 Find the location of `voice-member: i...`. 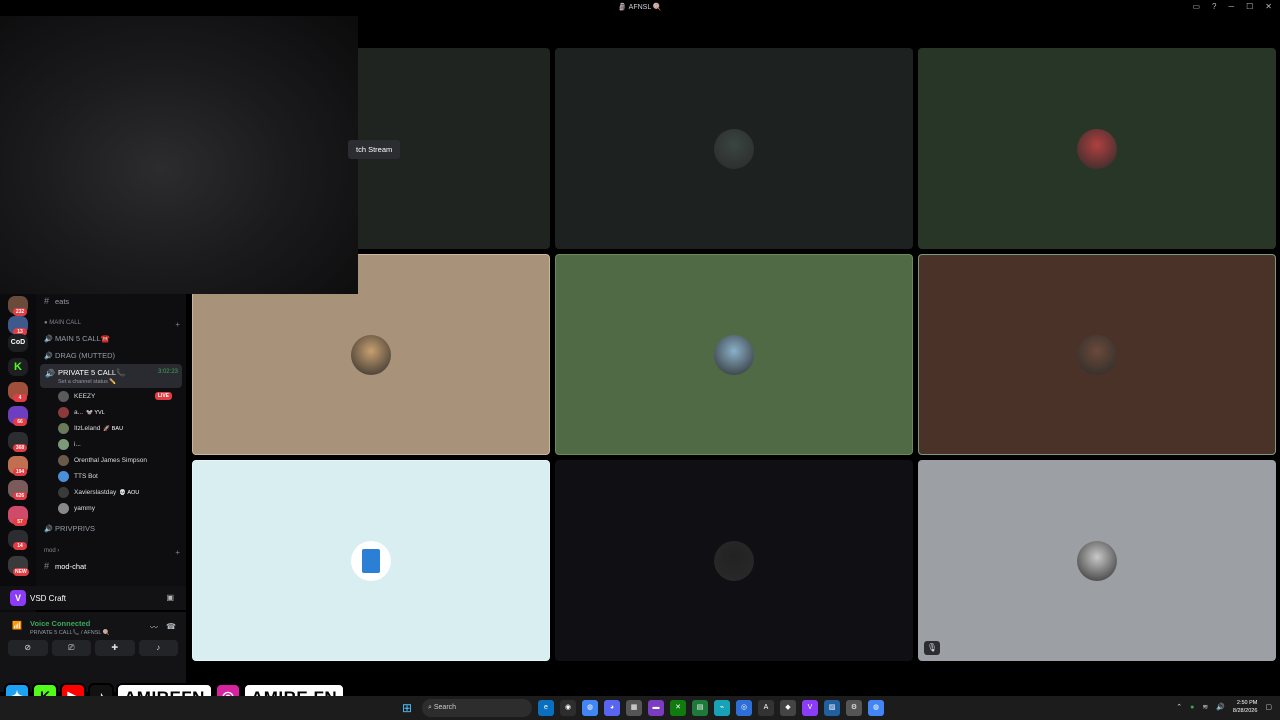

voice-member: i... is located at coordinates (119, 445).